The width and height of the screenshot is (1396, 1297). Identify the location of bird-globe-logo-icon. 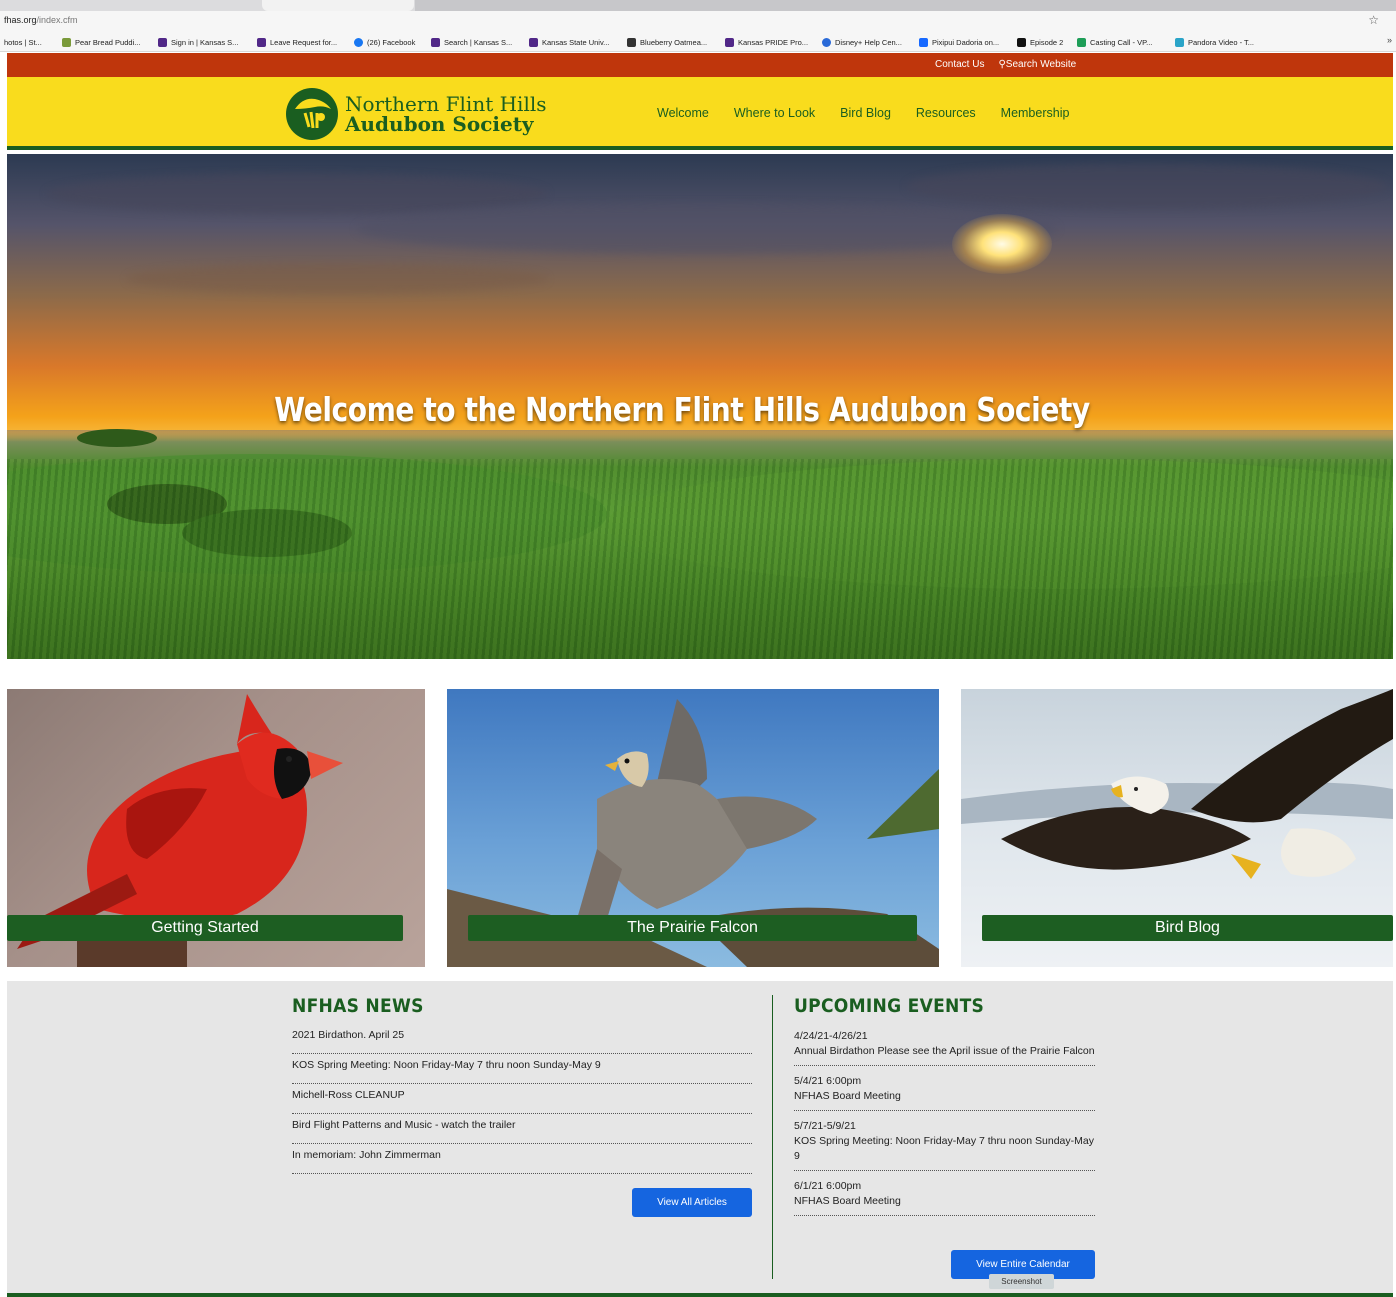
(312, 114).